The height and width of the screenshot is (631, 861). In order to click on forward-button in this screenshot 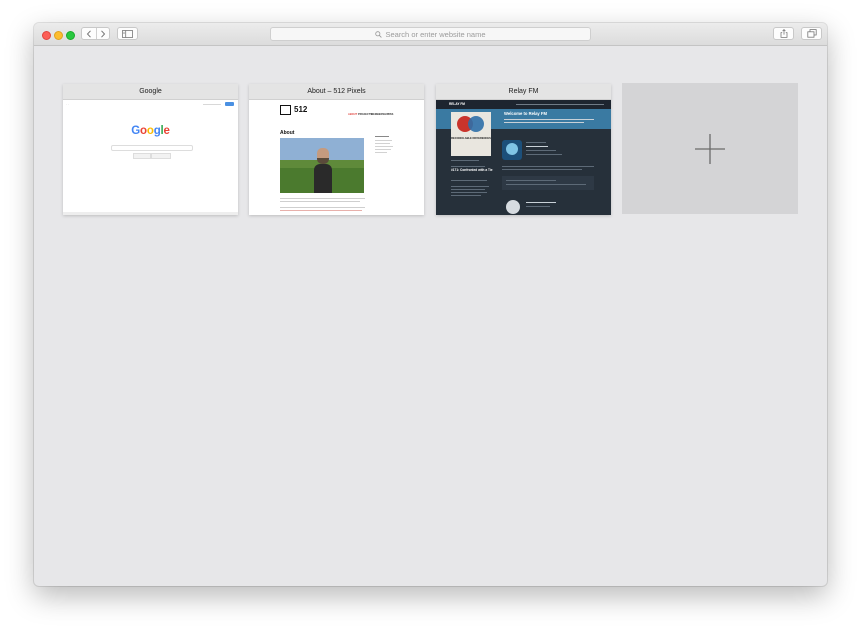, I will do `click(103, 33)`.